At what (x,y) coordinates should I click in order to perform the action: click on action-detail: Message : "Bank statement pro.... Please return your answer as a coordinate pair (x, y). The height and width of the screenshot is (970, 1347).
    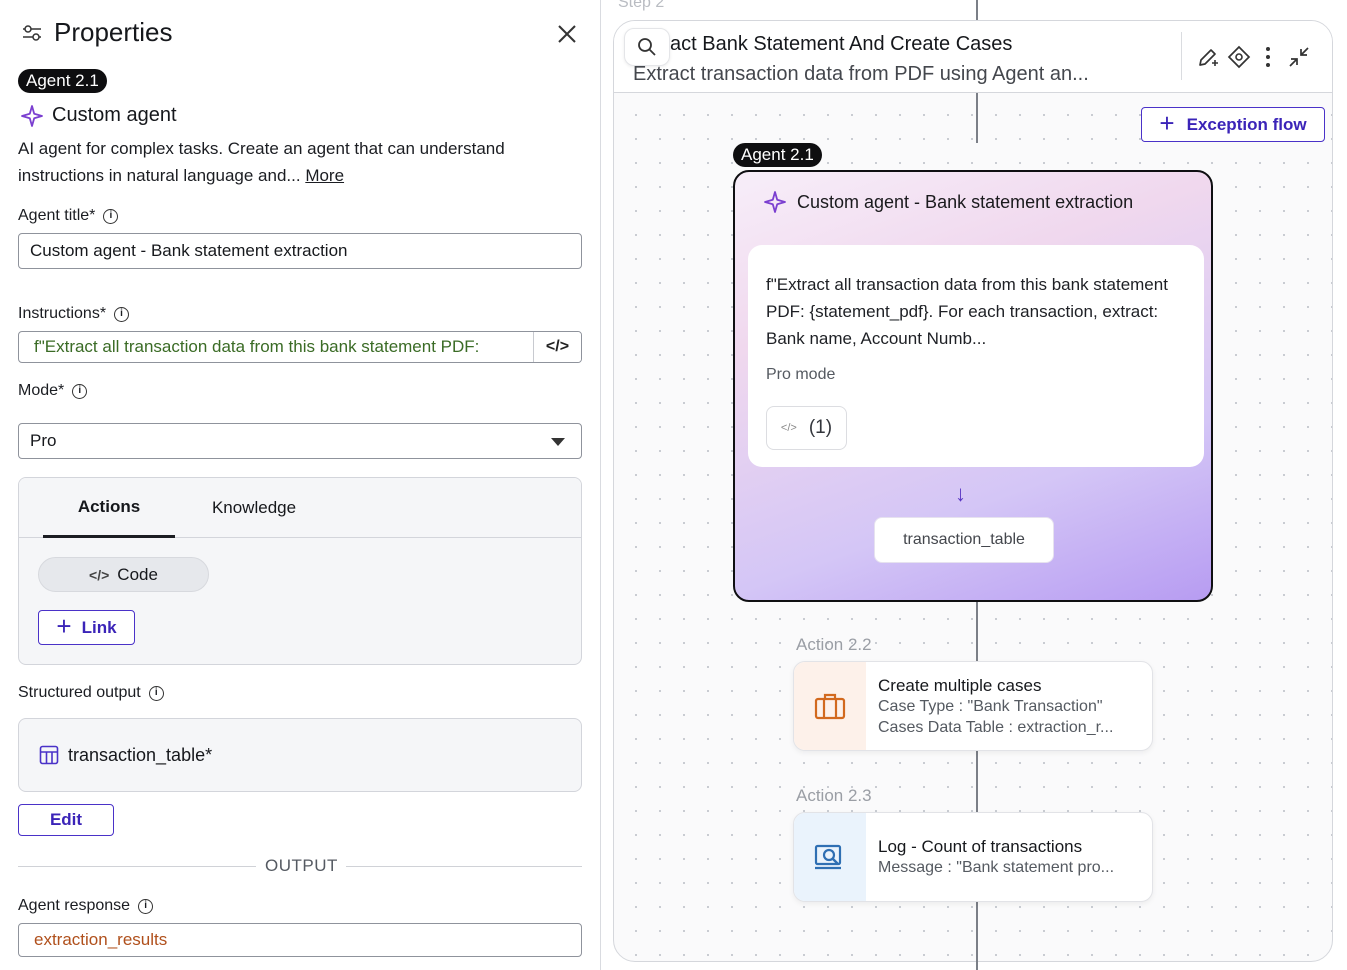
    Looking at the image, I should click on (996, 867).